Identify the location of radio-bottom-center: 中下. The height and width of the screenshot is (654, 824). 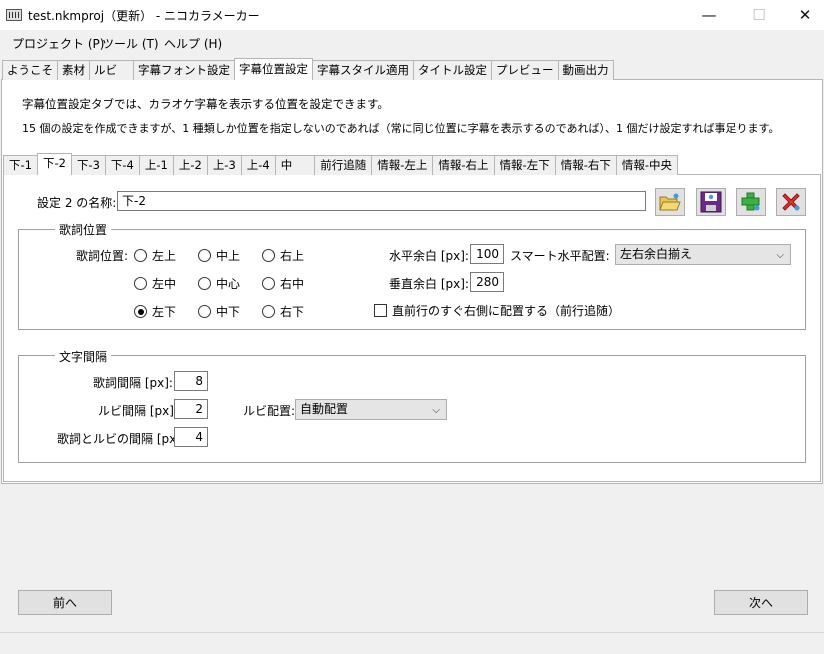
(219, 311).